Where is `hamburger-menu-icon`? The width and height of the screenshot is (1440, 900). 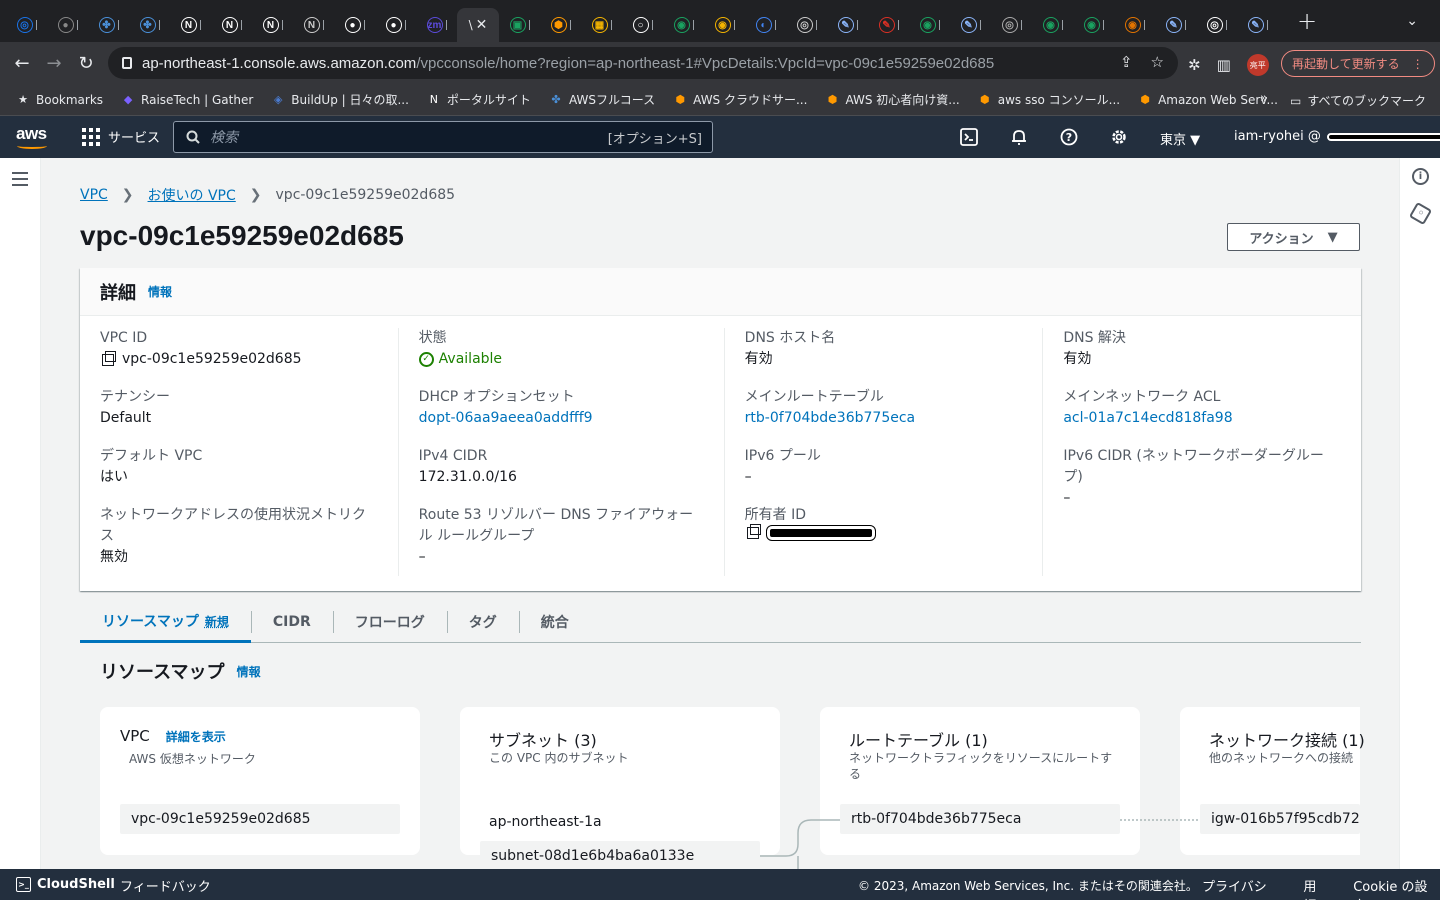
hamburger-menu-icon is located at coordinates (20, 181).